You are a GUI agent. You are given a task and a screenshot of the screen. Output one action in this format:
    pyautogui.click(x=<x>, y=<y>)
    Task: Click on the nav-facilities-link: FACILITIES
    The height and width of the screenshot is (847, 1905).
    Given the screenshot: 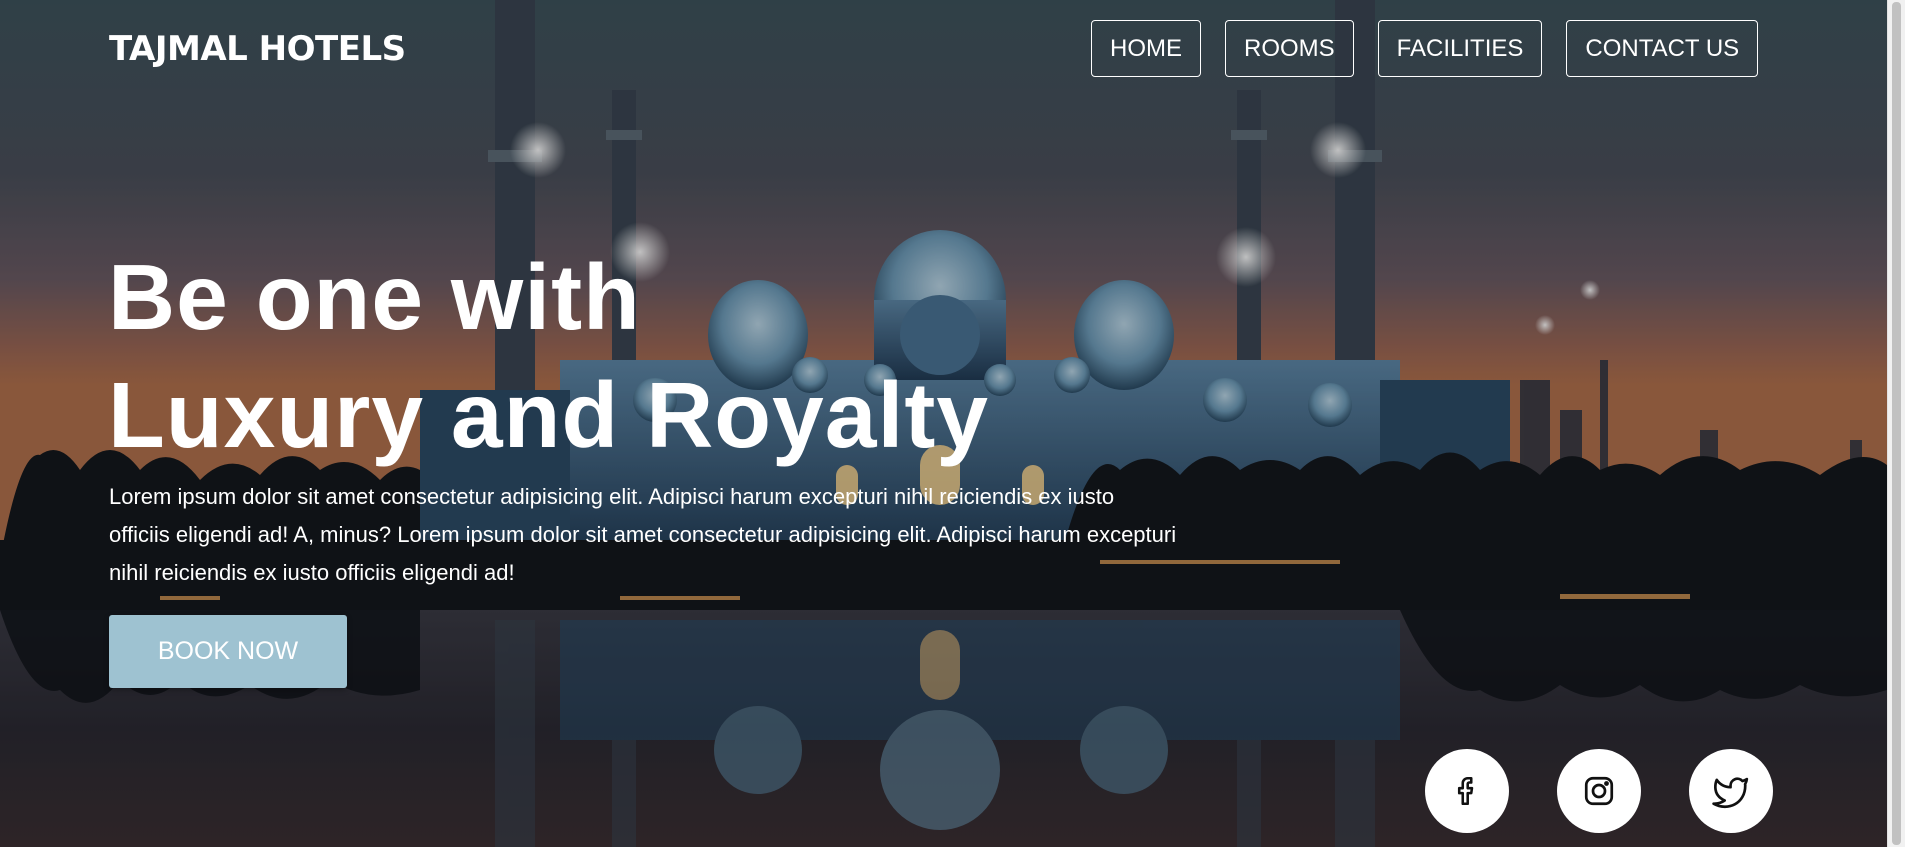 What is the action you would take?
    pyautogui.click(x=1460, y=48)
    